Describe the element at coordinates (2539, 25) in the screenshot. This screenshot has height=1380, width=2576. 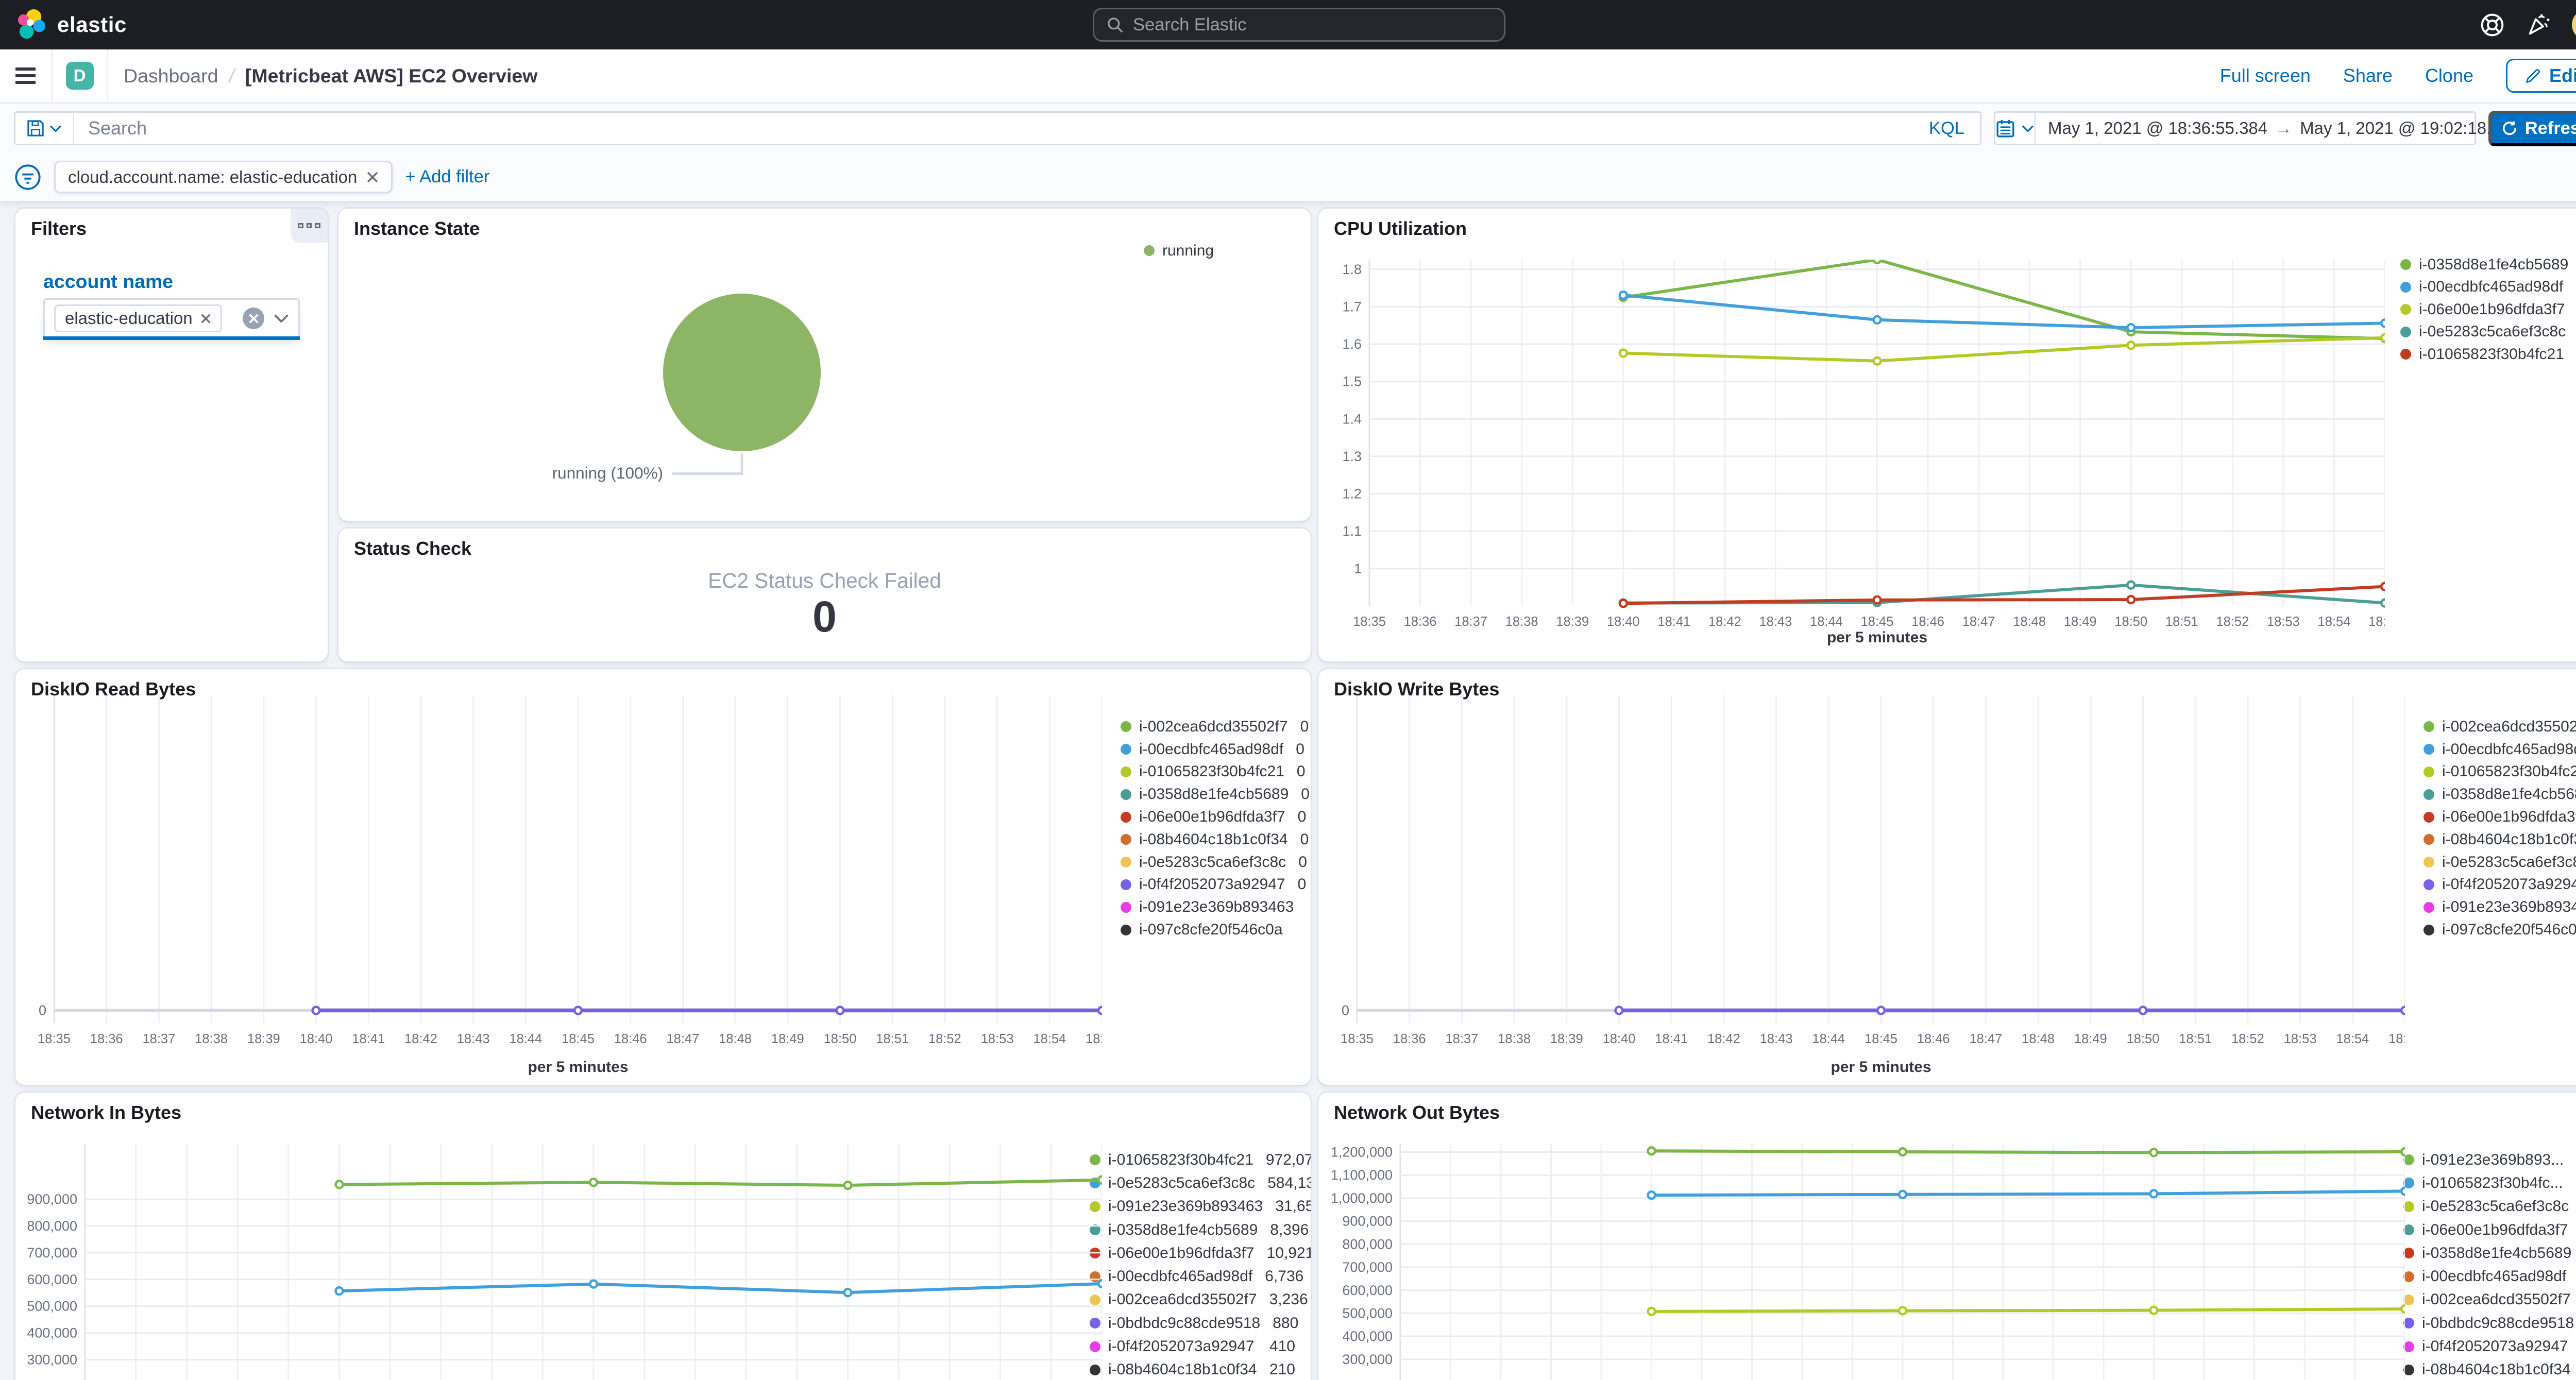
I see `newsfeed-icon` at that location.